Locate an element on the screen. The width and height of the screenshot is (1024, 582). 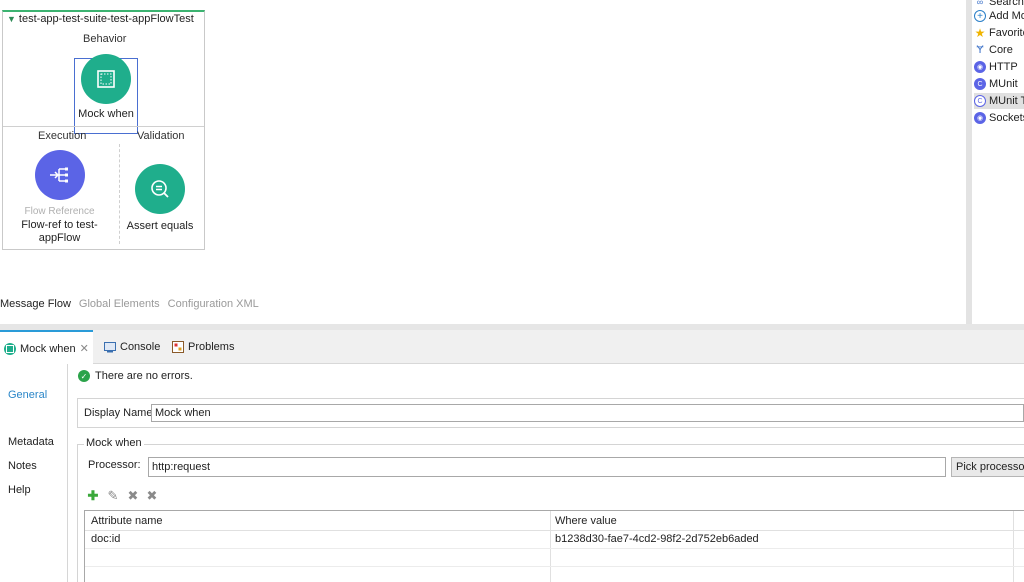
palette-item-label: MUnit is located at coordinates (1003, 84).